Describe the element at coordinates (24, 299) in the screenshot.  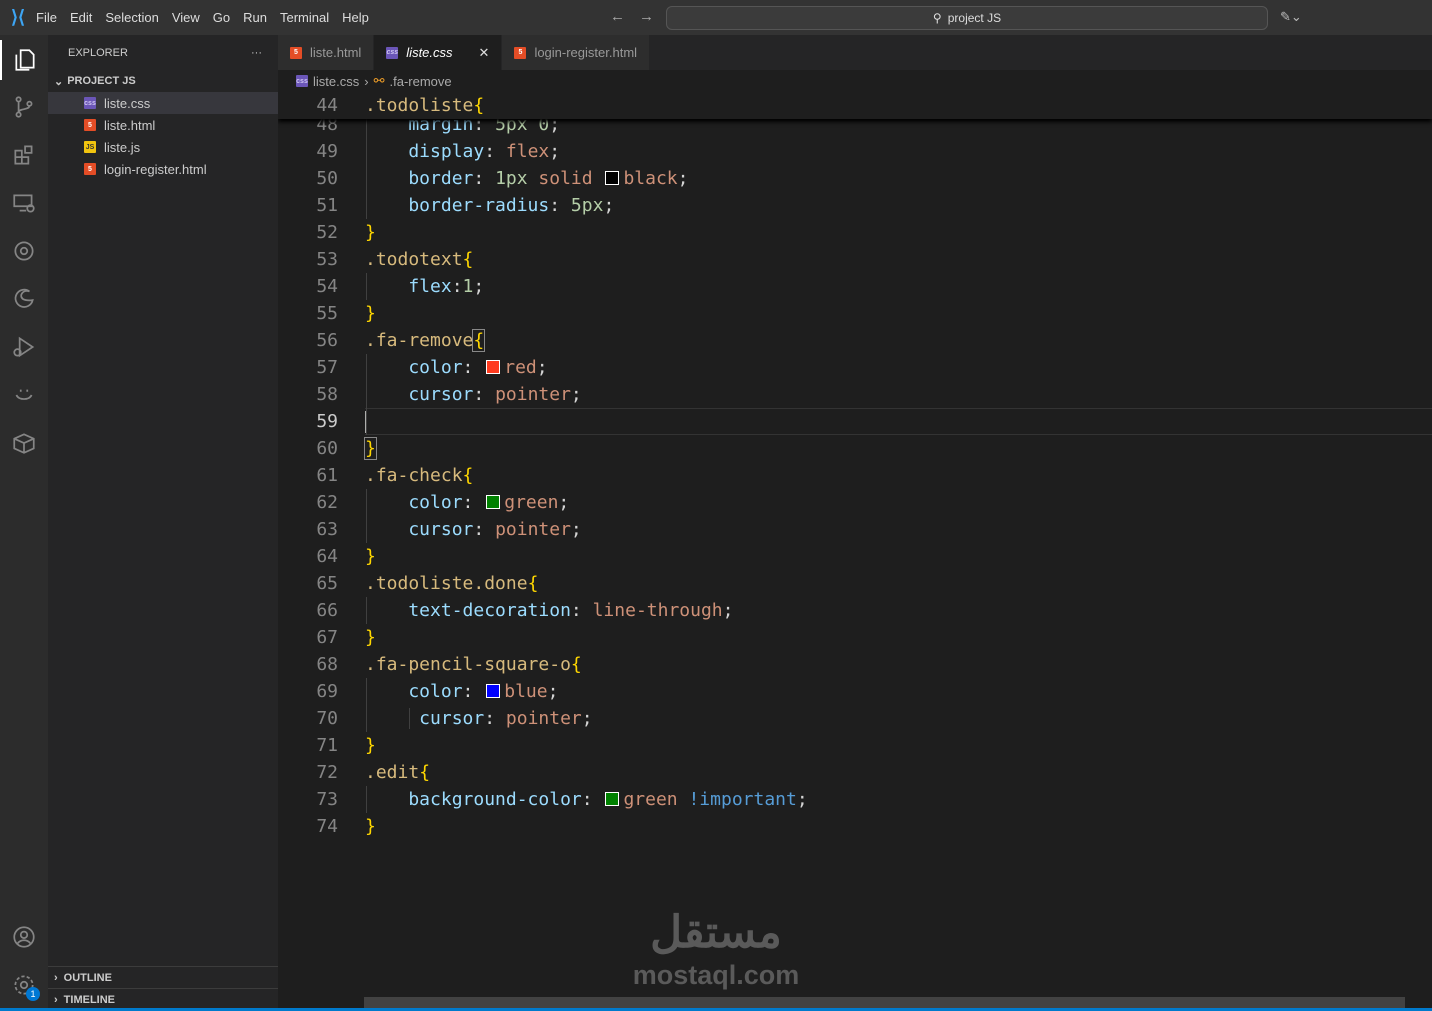
I see `edge-tools-icon` at that location.